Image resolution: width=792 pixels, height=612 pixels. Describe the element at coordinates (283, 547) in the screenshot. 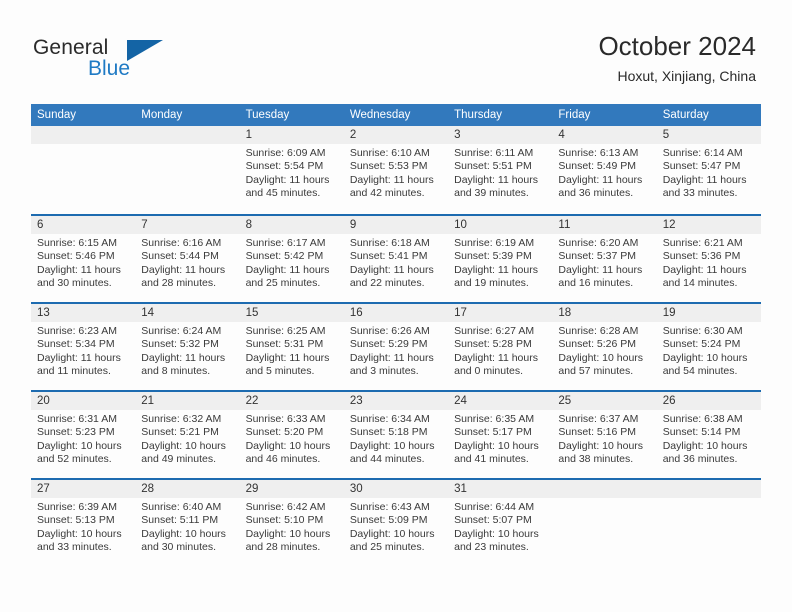

I see `daylight-text-line2: and 28 minutes.` at that location.